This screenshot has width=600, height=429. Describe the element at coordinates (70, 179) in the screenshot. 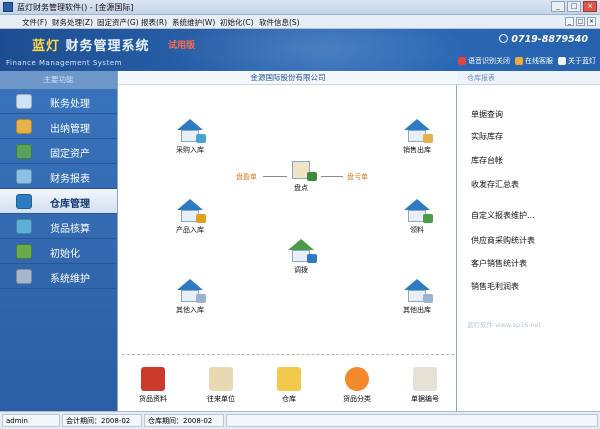

I see `sidebar-item-label: 财务报表` at that location.